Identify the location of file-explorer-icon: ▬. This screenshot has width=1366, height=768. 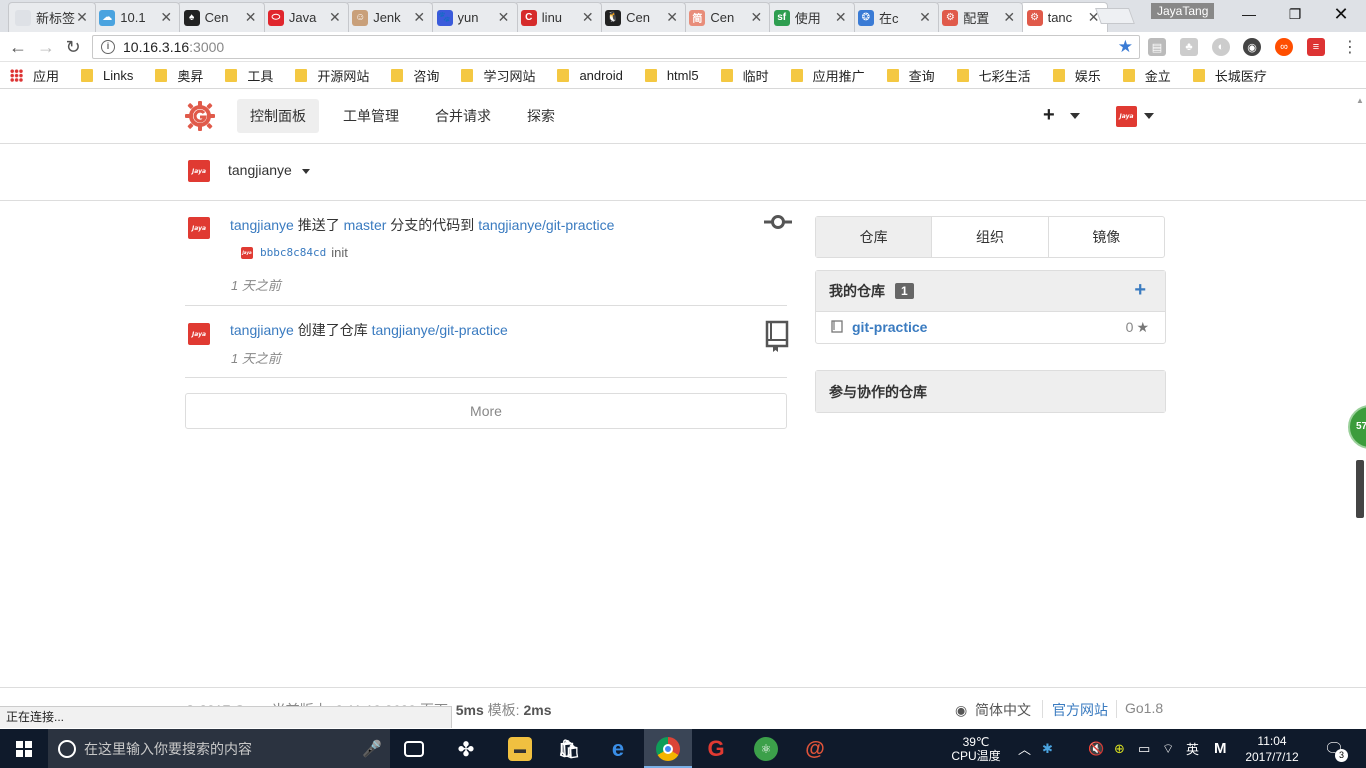
(520, 749).